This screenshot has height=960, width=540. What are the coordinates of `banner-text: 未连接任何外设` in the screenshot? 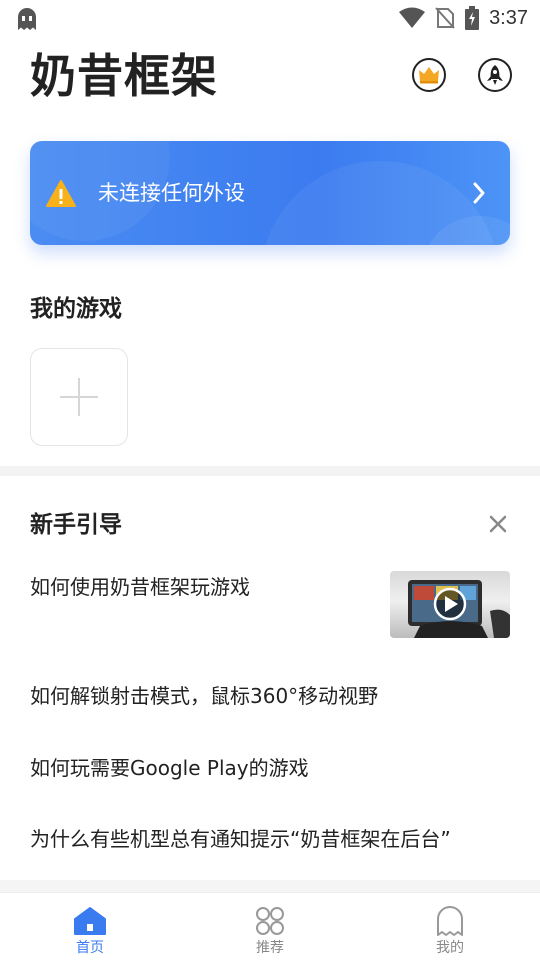 It's located at (171, 193).